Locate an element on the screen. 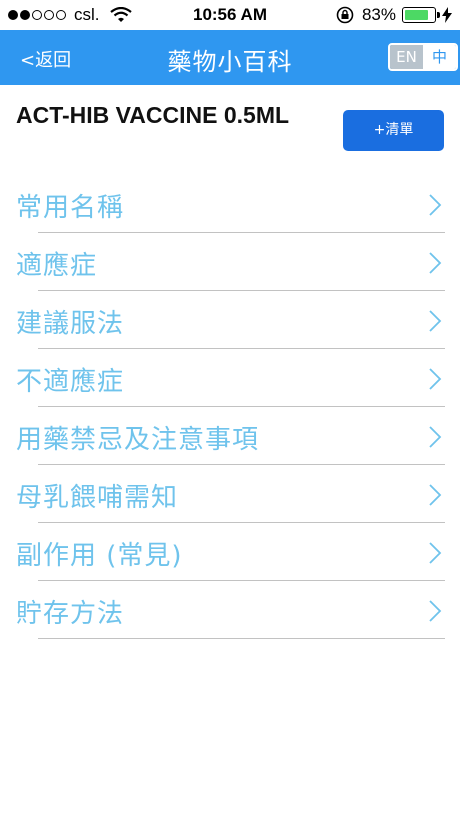 The image size is (460, 818). section-label: 常用名稱 is located at coordinates (70, 208).